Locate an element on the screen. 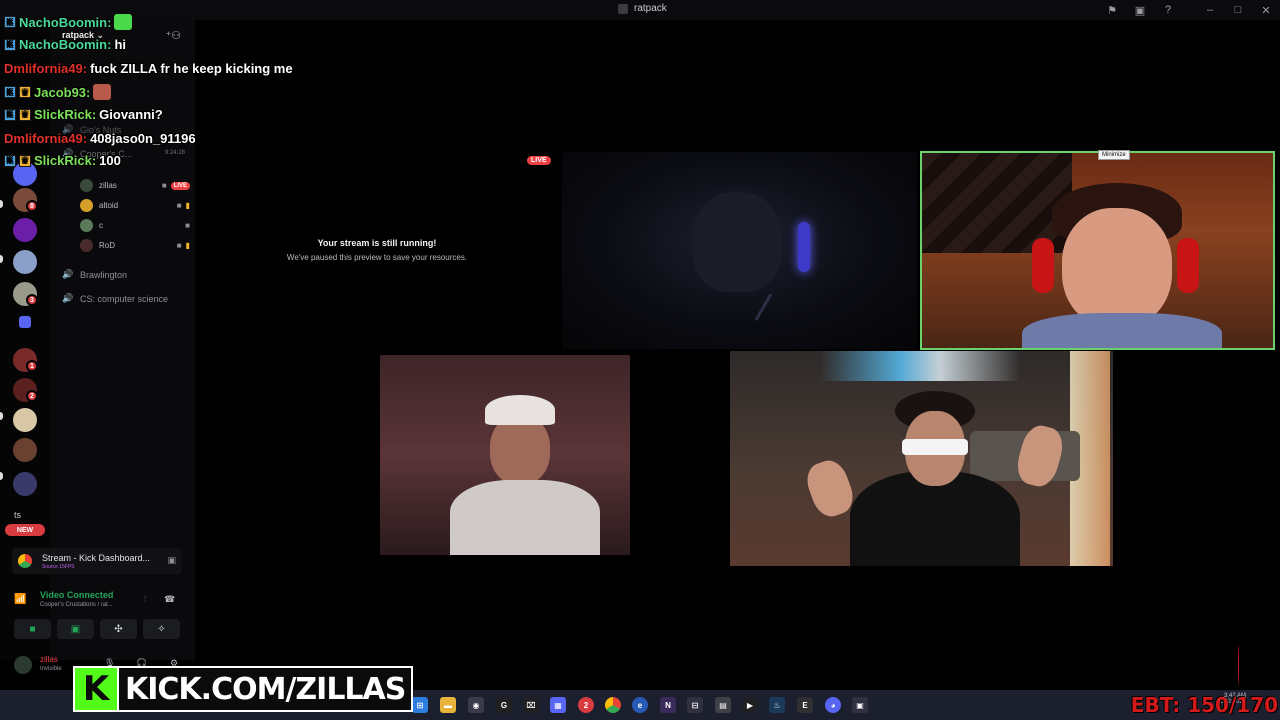 The height and width of the screenshot is (720, 1280). close-window-button: ✕ is located at coordinates (1266, 10).